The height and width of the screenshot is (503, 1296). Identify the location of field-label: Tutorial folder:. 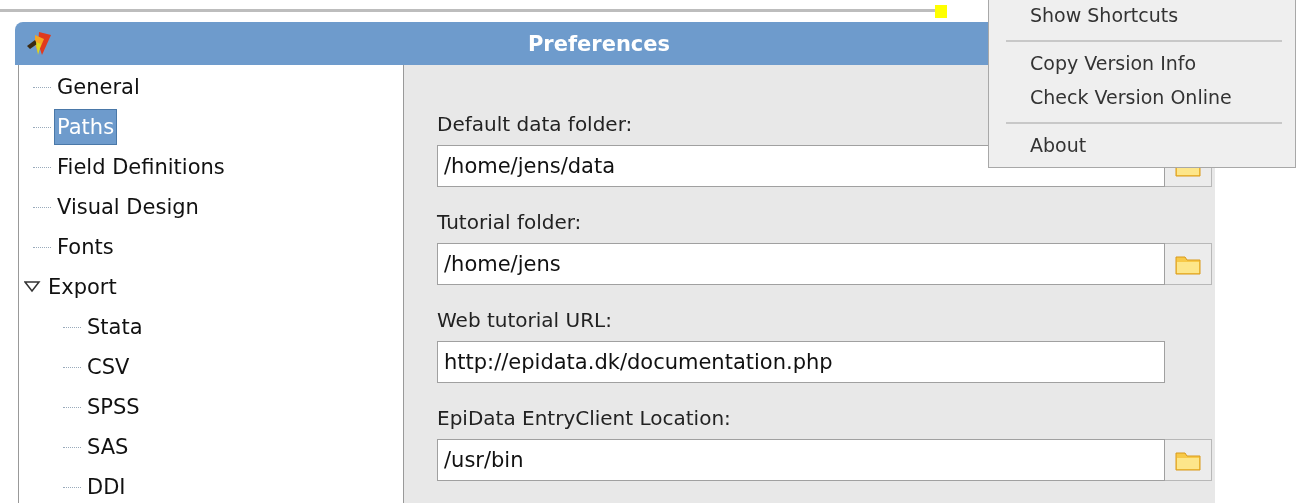
(510, 222).